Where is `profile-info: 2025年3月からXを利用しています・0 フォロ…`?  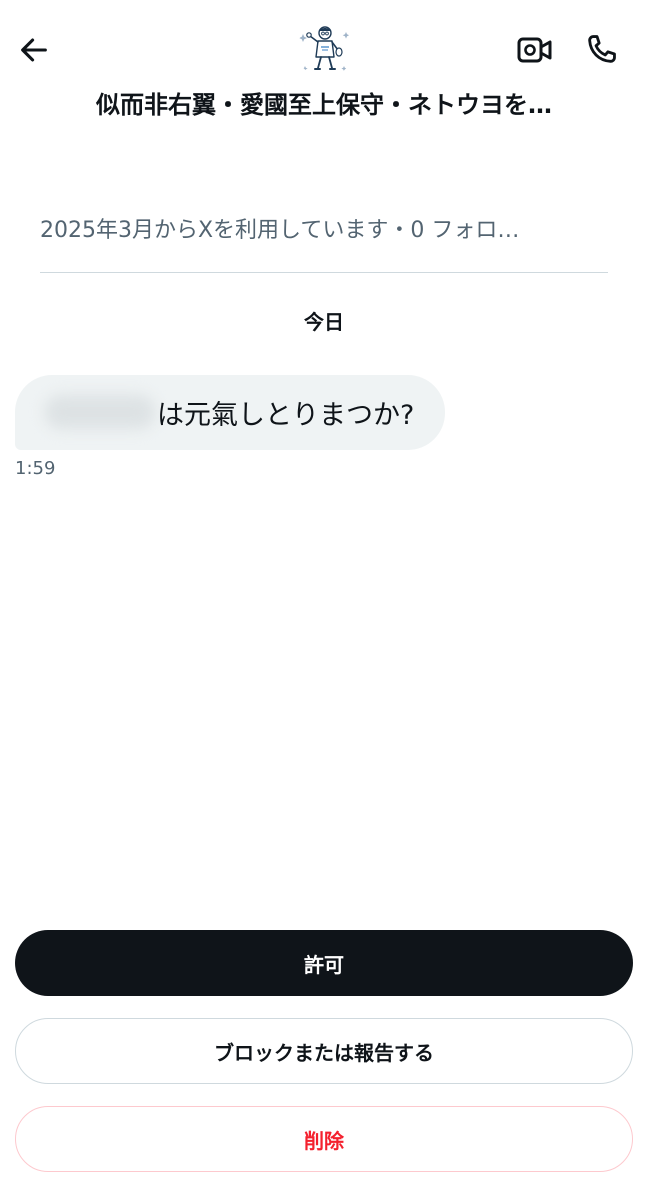 profile-info: 2025年3月からXを利用しています・0 フォロ… is located at coordinates (324, 228).